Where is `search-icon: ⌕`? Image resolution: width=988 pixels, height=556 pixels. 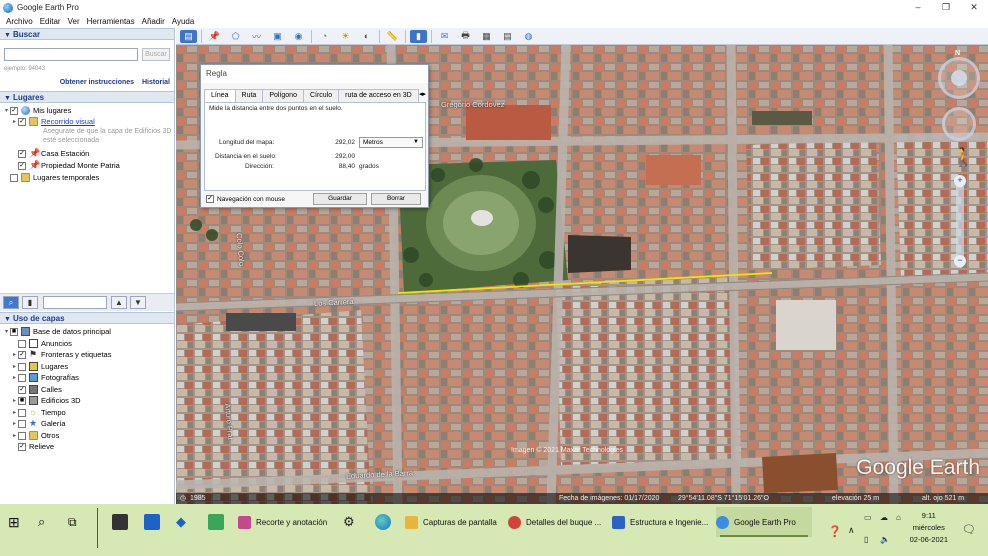
search-icon: ⌕ is located at coordinates (46, 522).